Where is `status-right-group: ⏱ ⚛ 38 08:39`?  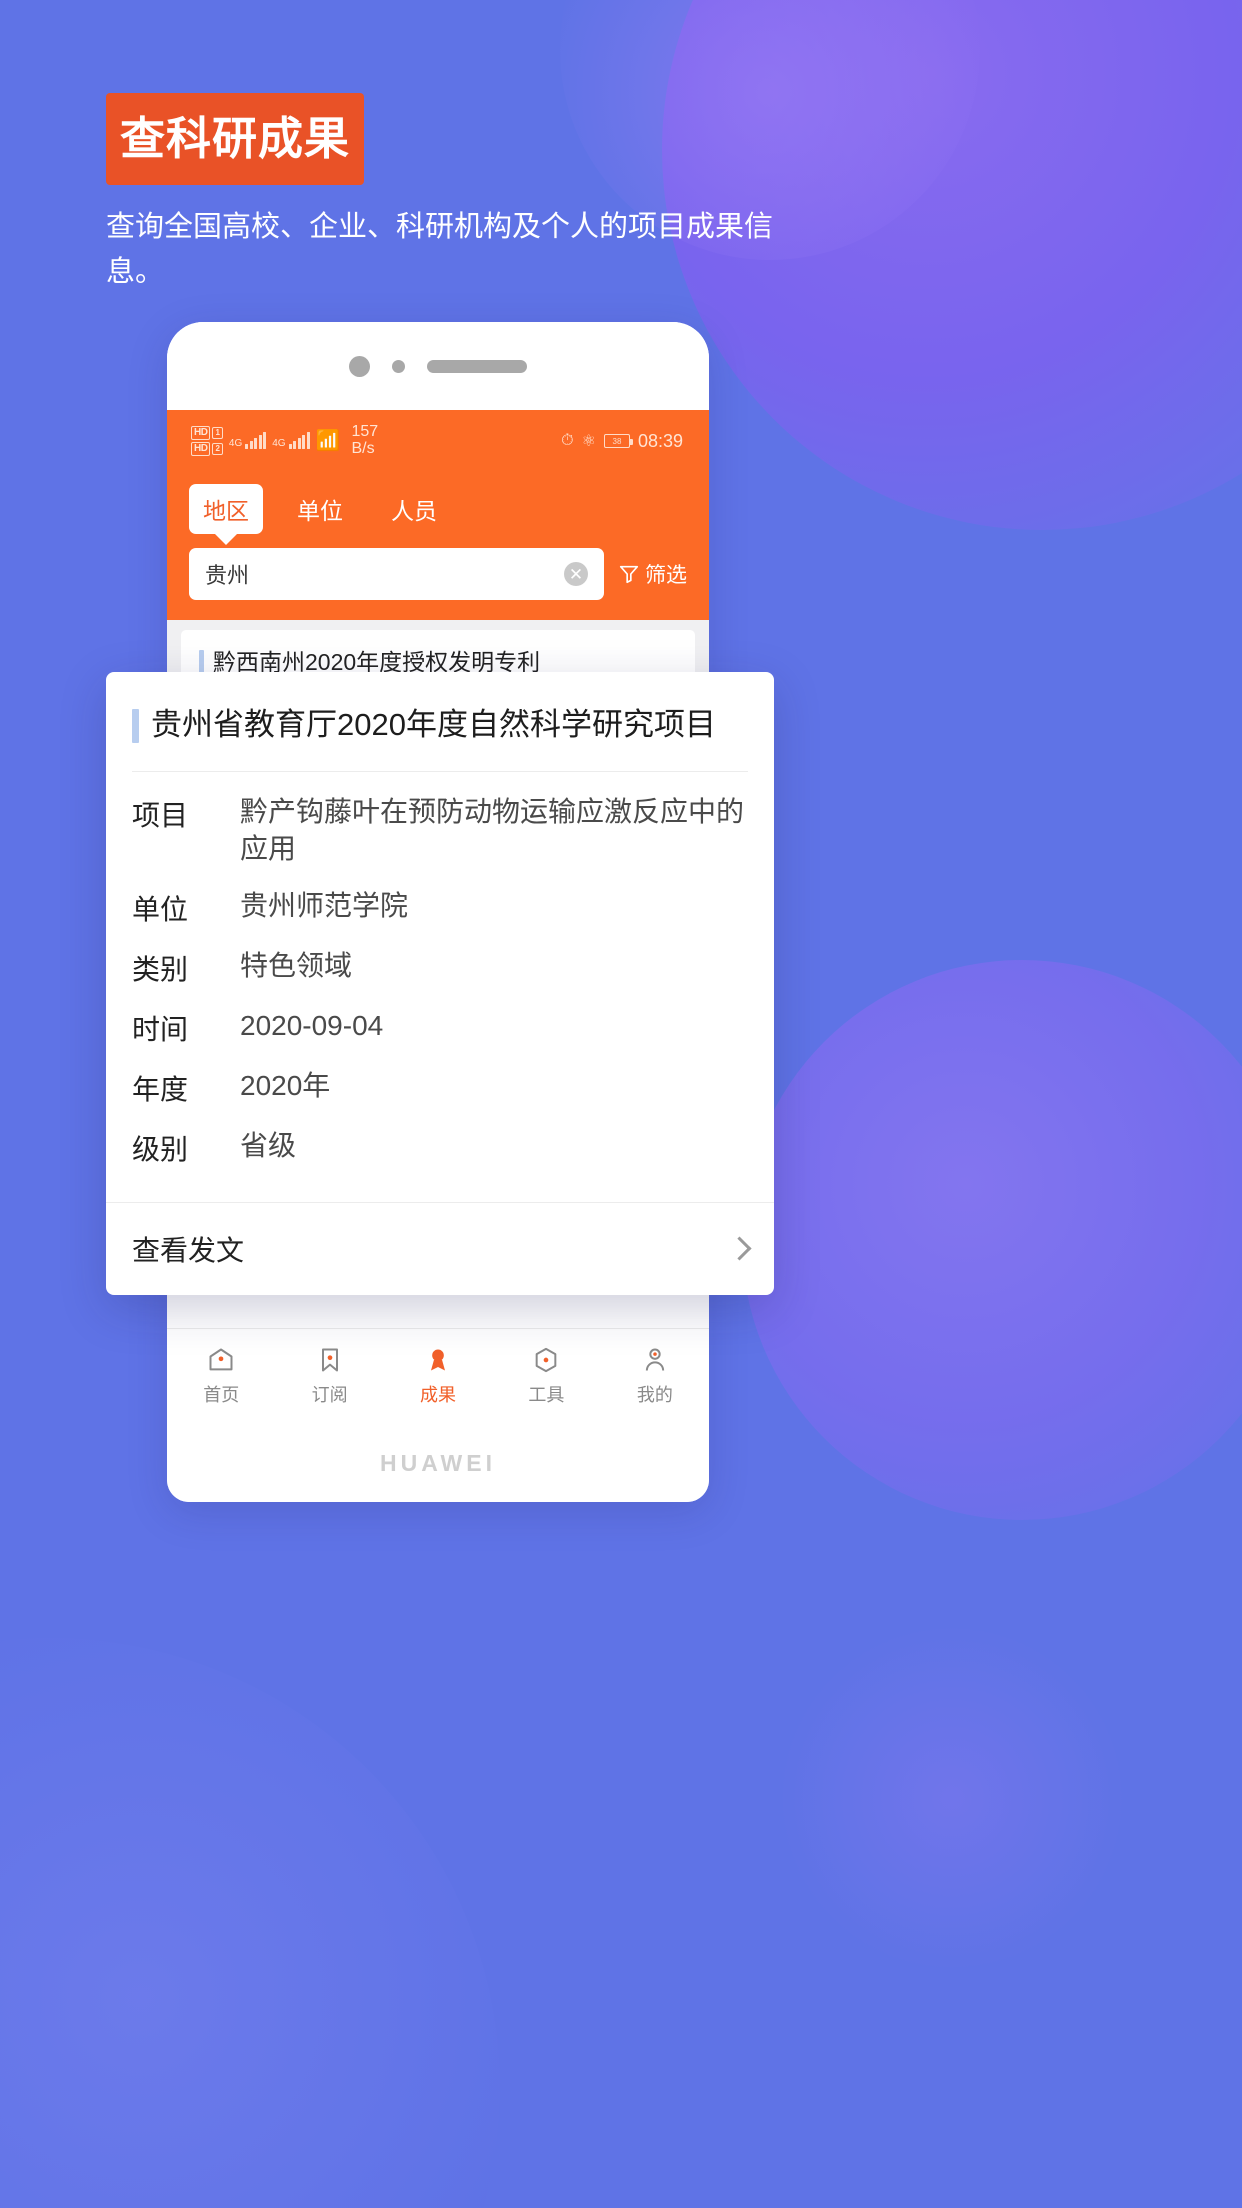
status-right-group: ⏱ ⚛ 38 08:39 is located at coordinates (622, 441).